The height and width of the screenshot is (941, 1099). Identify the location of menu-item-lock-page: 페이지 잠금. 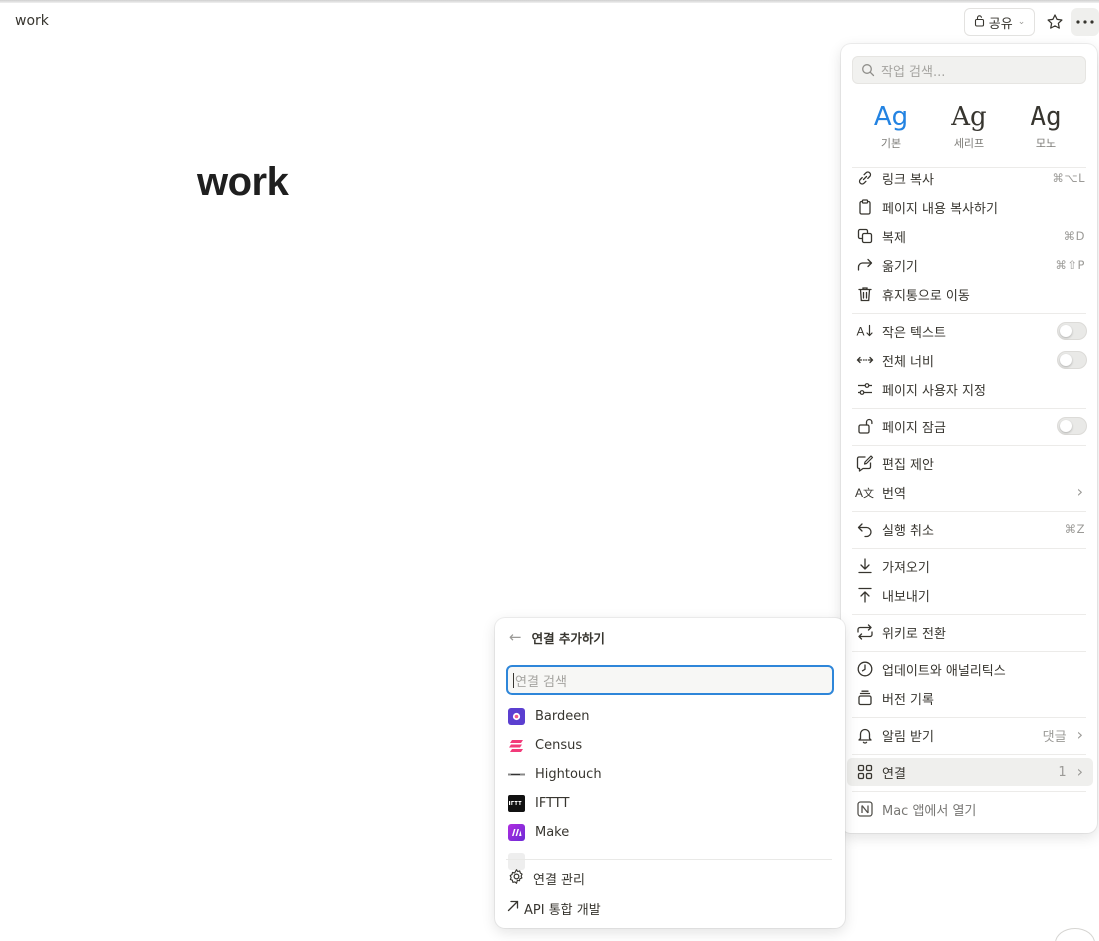
(970, 426).